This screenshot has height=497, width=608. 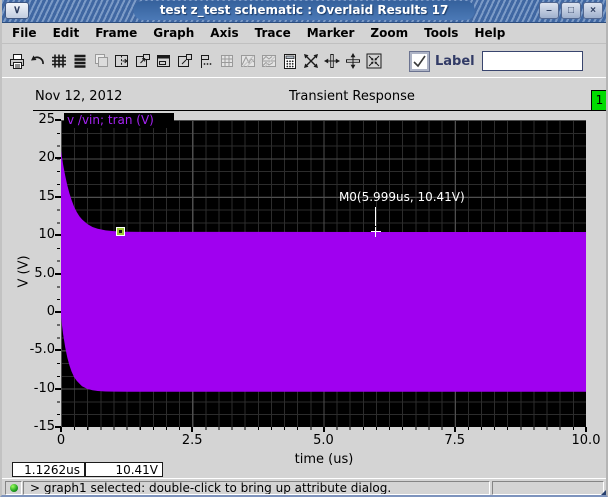 I want to click on x-minor-ticks, so click(x=324, y=428).